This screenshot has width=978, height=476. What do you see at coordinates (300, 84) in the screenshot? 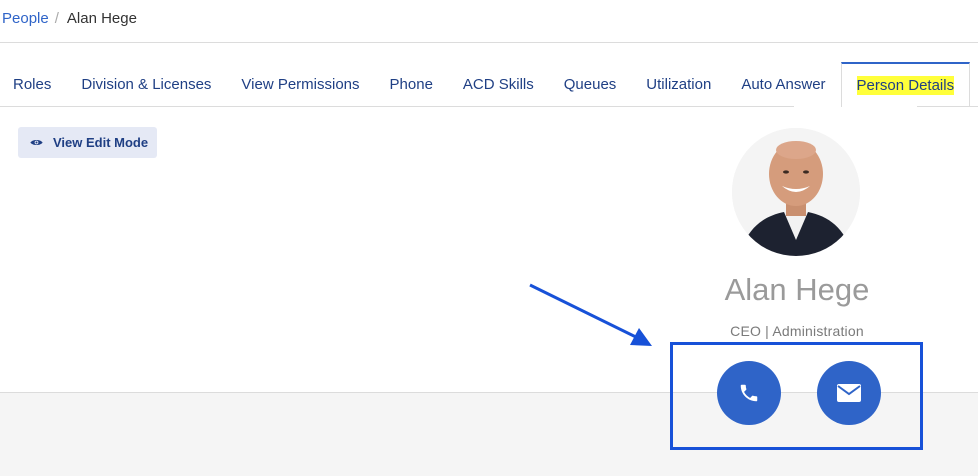
I see `tab-view-permissions: View Permissions` at bounding box center [300, 84].